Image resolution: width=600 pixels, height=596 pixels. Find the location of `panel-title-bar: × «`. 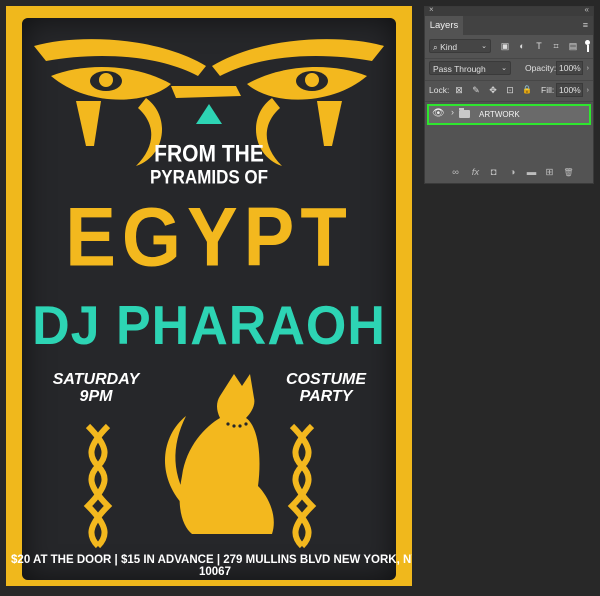

panel-title-bar: × « is located at coordinates (509, 10).